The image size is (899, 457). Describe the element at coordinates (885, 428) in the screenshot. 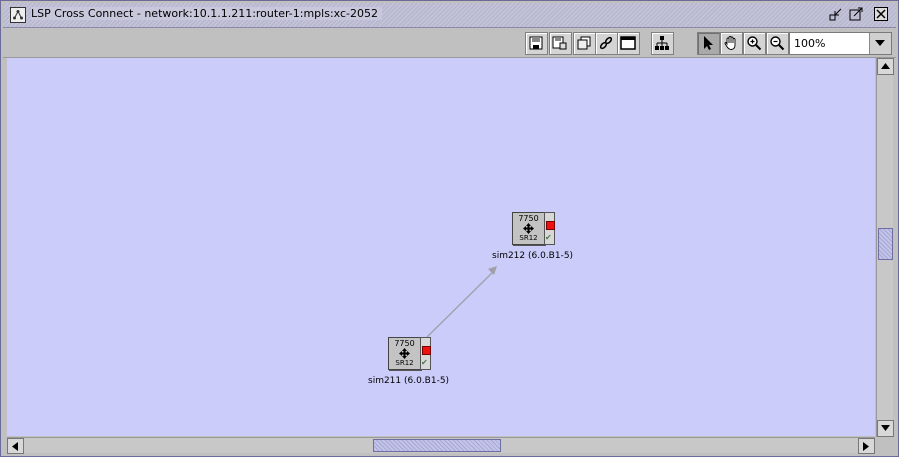

I see `scroll-down-icon` at that location.